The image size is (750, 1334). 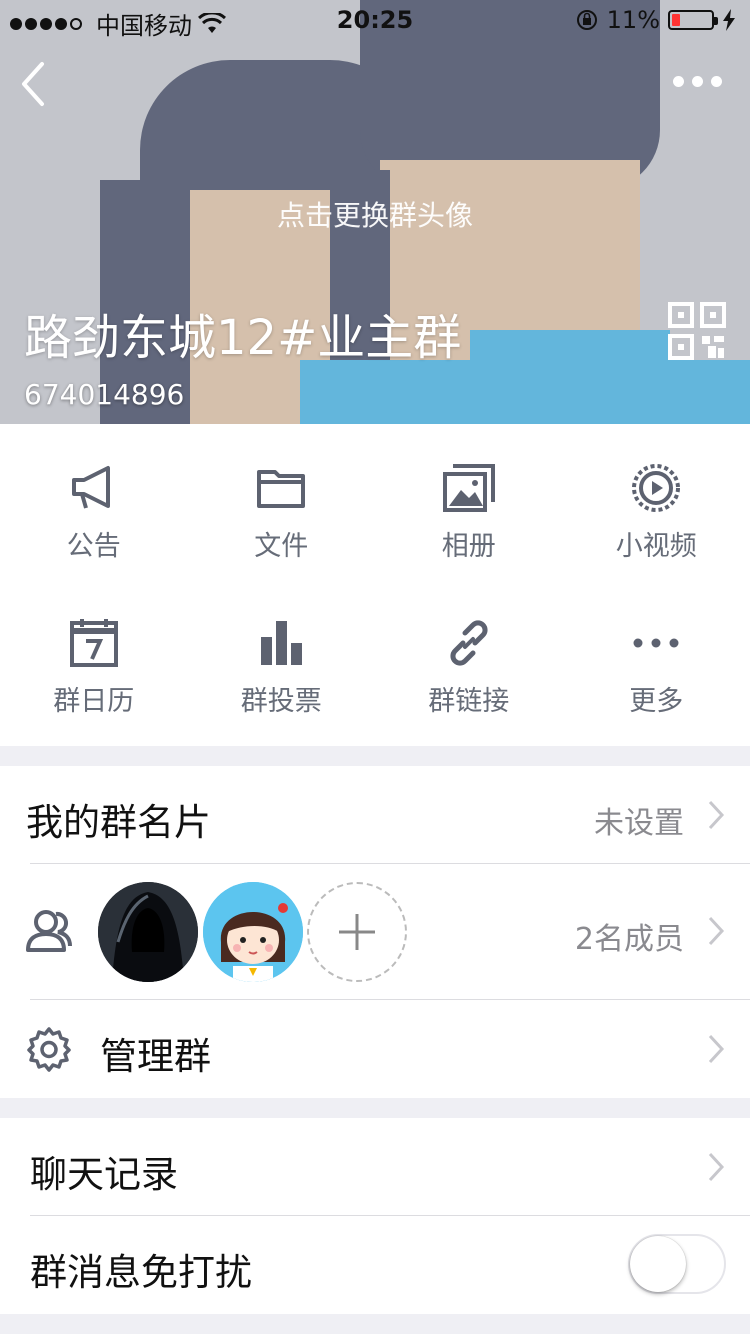 I want to click on feature-album: 相册, so click(x=469, y=504).